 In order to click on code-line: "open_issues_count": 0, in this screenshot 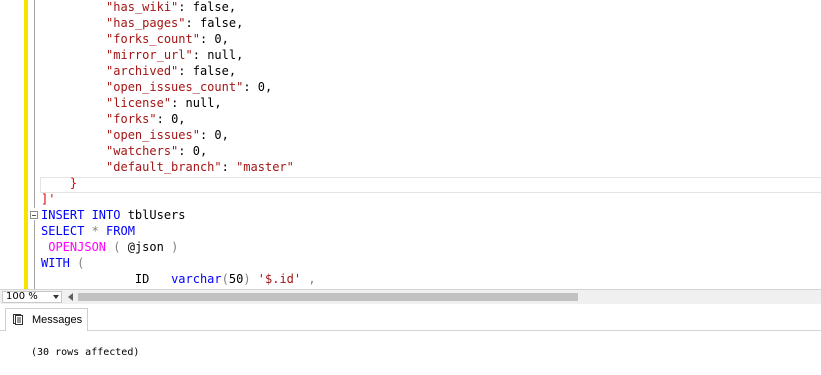, I will do `click(189, 87)`.